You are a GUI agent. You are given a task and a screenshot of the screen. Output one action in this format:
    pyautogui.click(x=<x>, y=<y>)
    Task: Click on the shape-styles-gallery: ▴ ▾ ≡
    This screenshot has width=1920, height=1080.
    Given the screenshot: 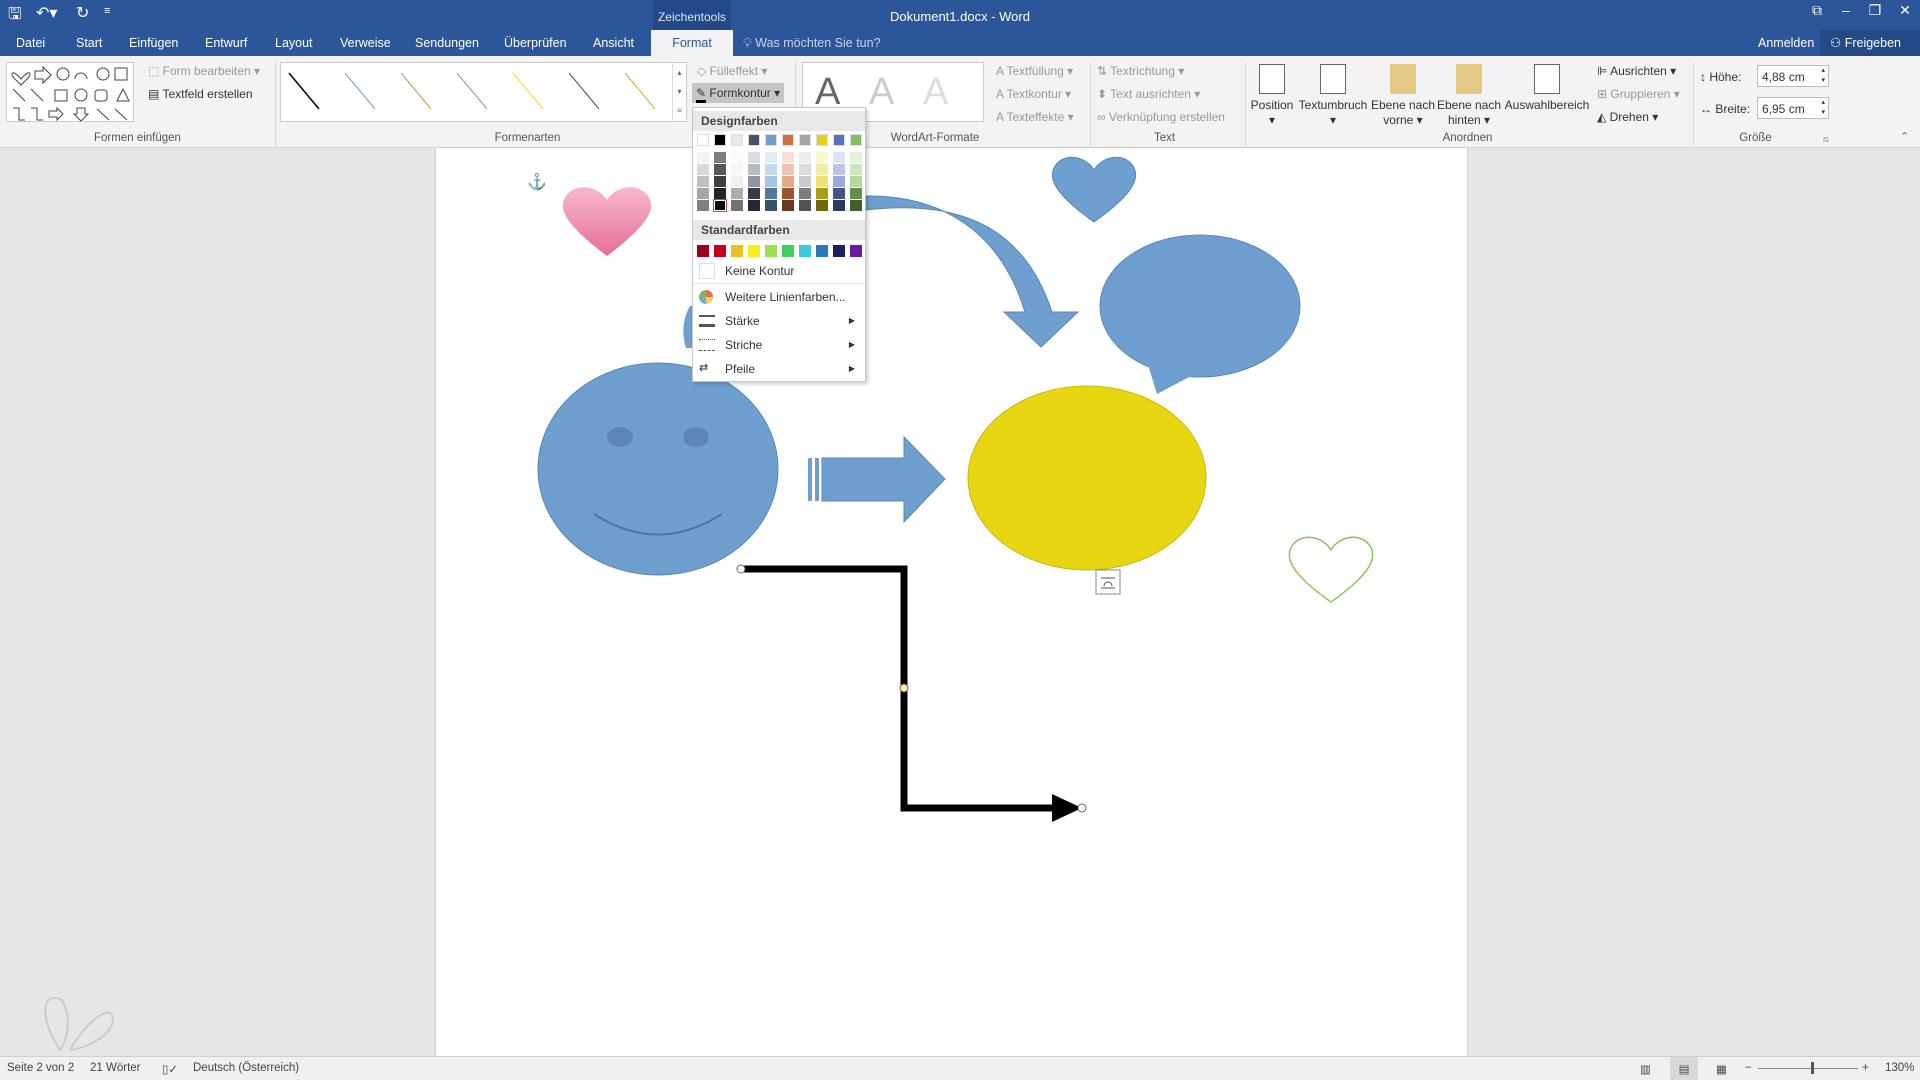 What is the action you would take?
    pyautogui.click(x=483, y=92)
    